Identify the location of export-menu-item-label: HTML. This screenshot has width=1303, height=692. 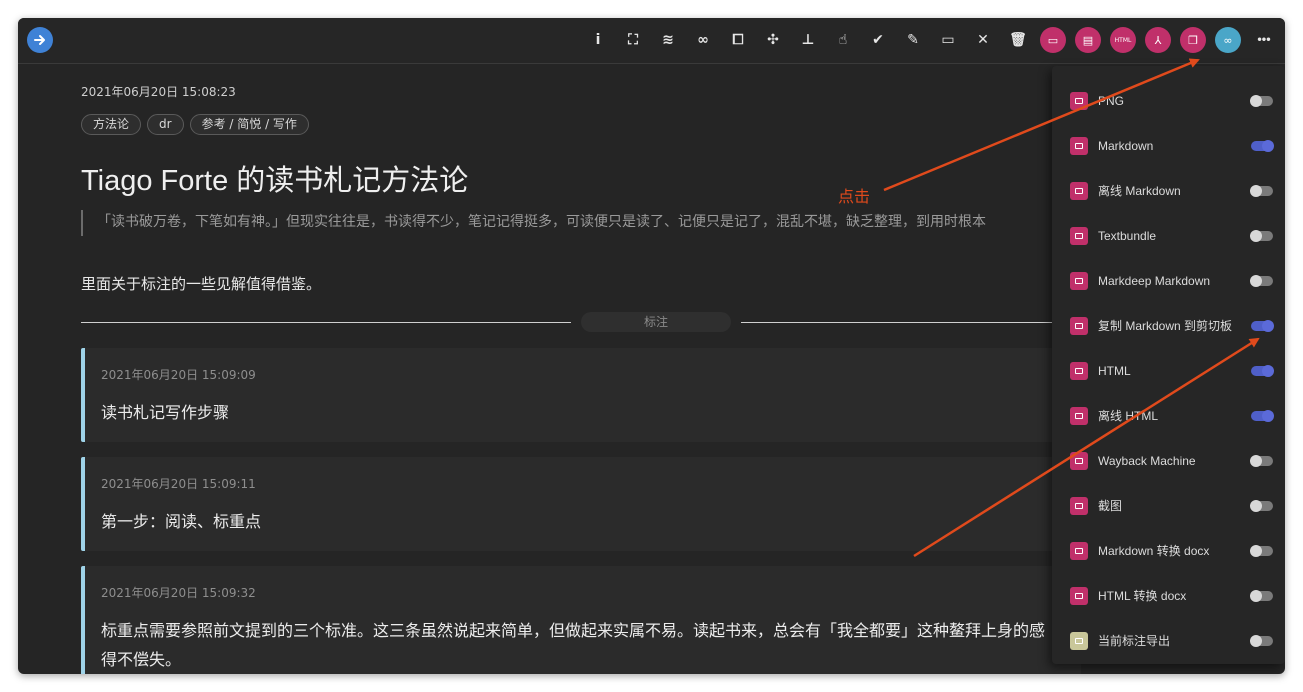
(1114, 371).